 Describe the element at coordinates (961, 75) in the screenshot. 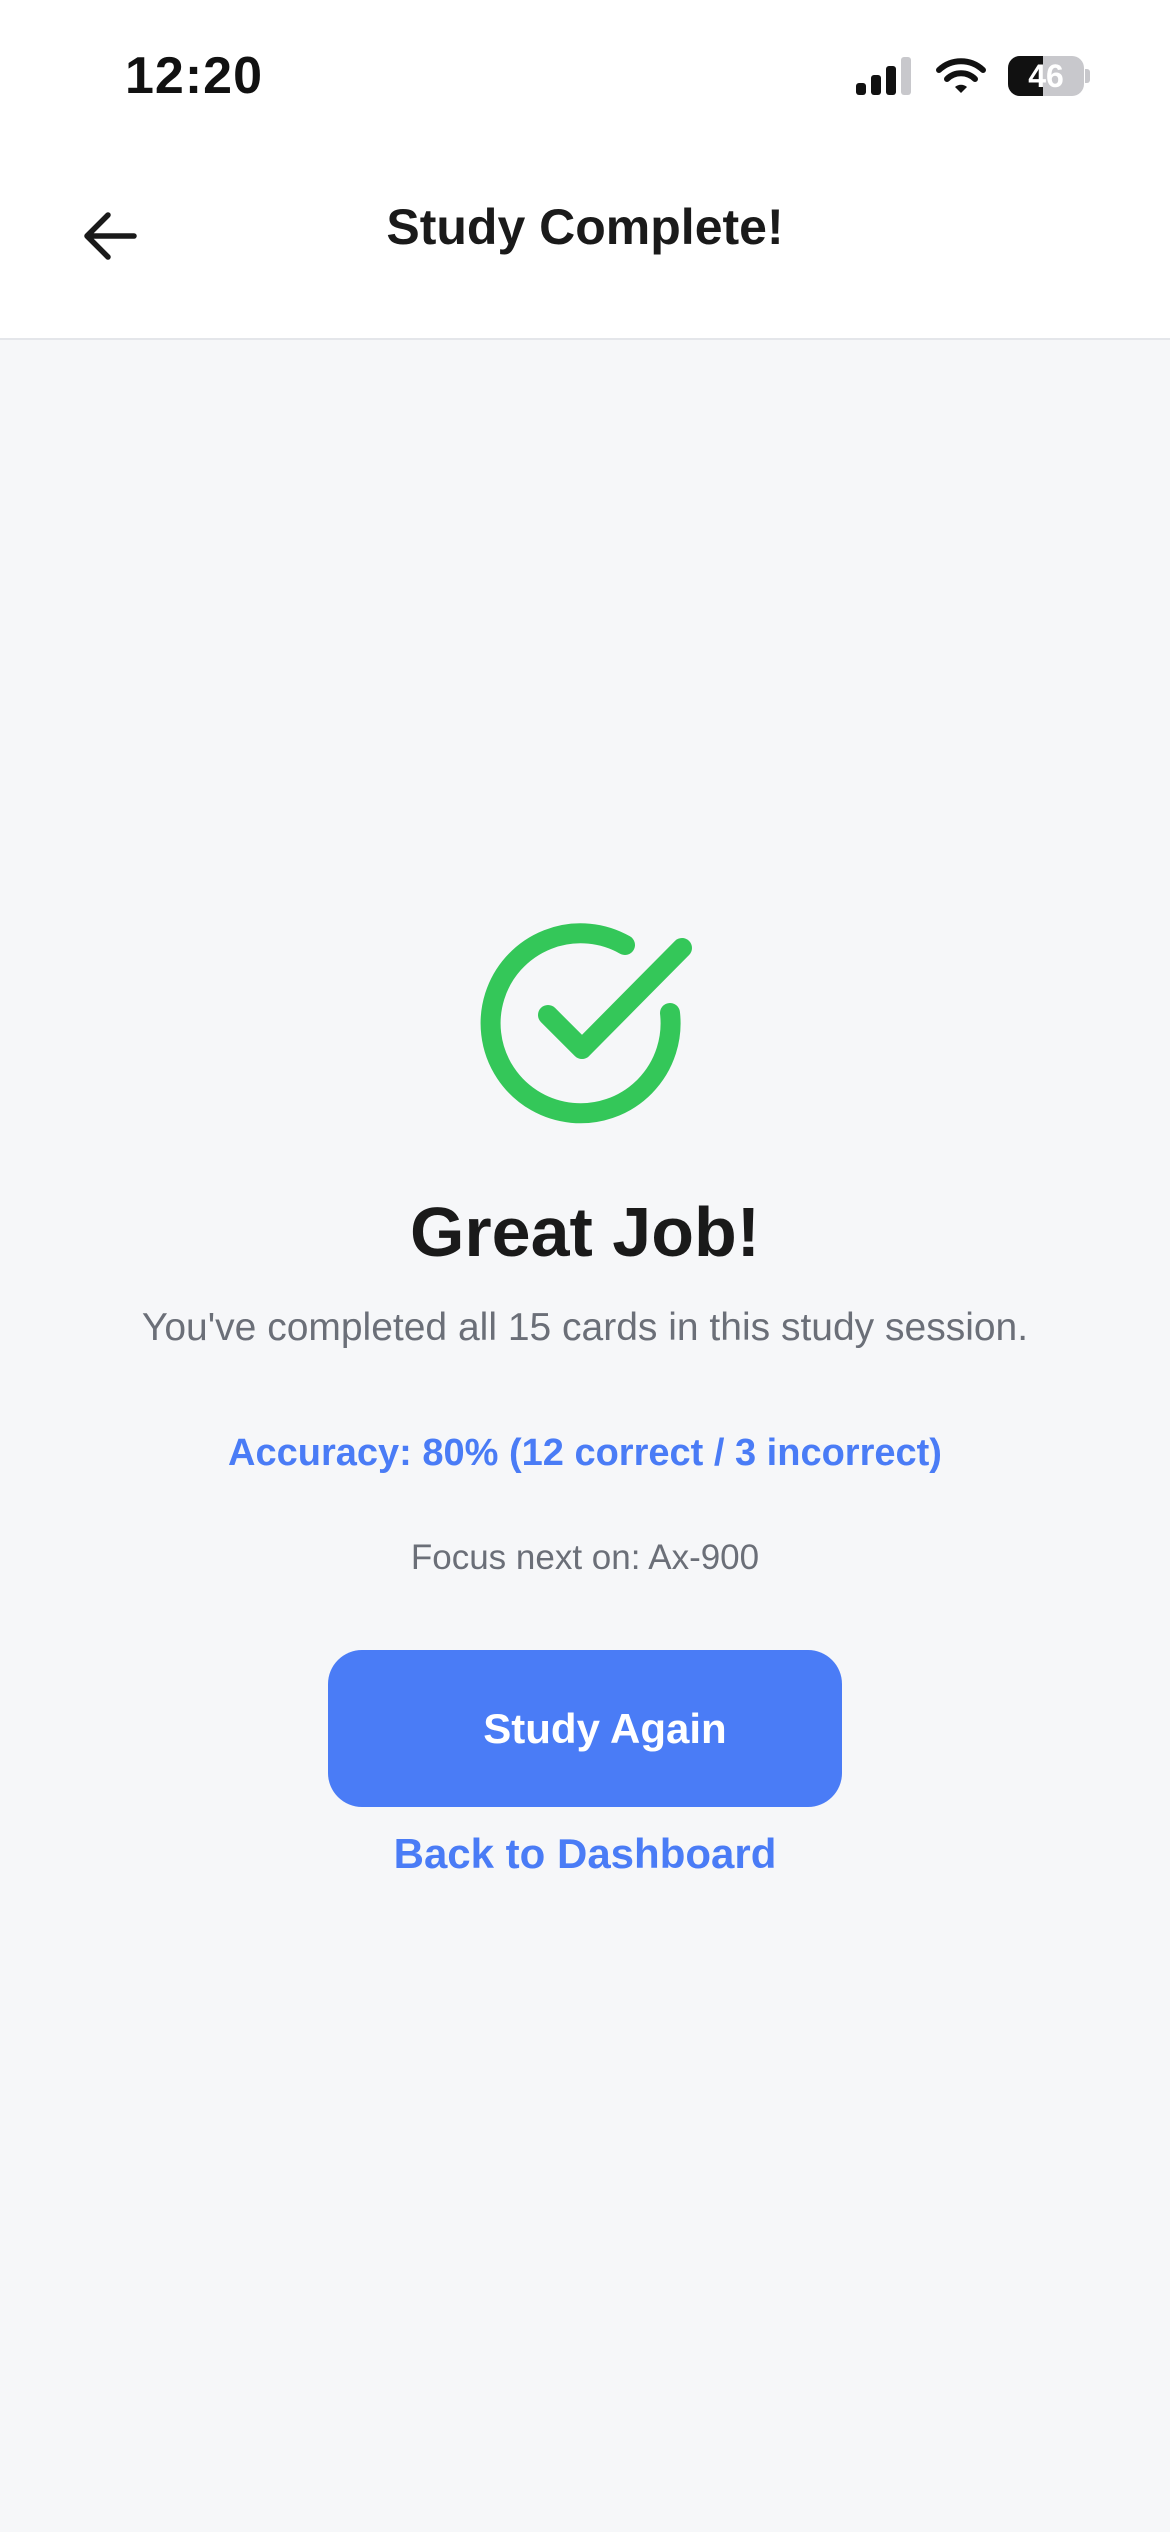

I see `wifi-icon` at that location.